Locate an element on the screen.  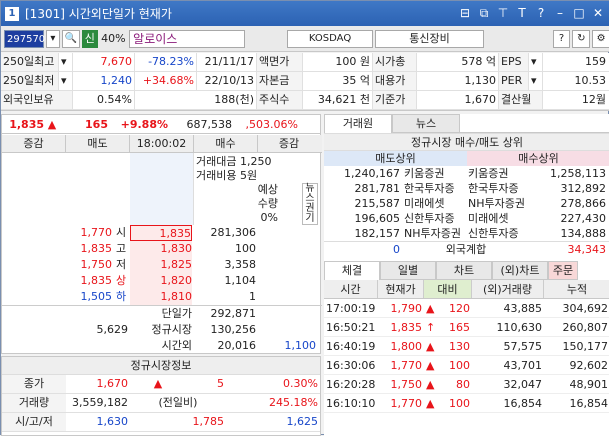
buy-broker: NH투자증권 is located at coordinates (498, 203).